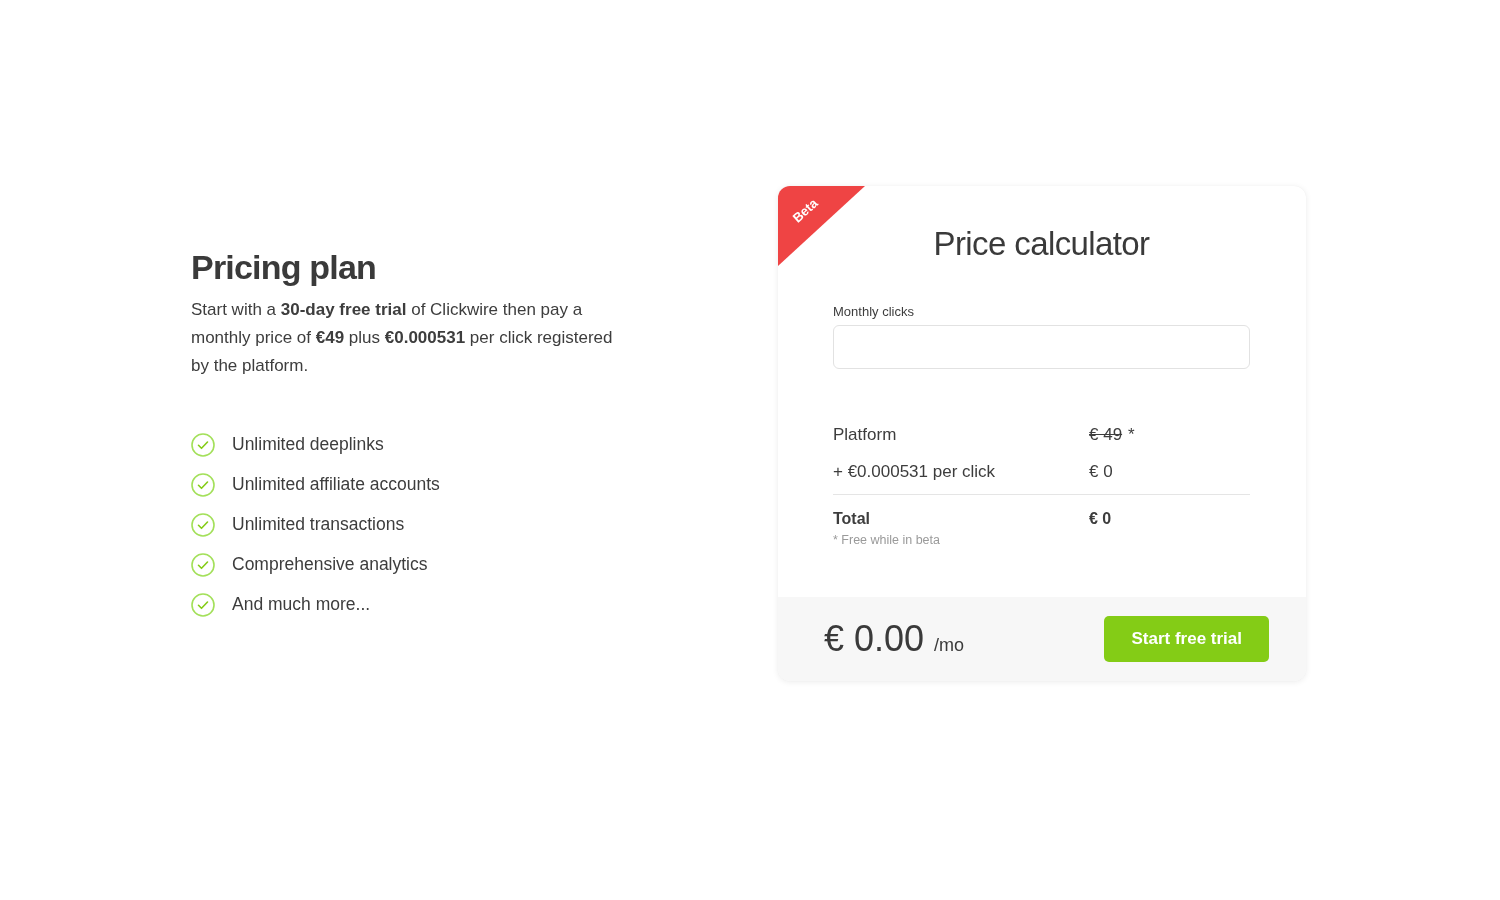  What do you see at coordinates (1041, 346) in the screenshot?
I see `monthly-clicks-input` at bounding box center [1041, 346].